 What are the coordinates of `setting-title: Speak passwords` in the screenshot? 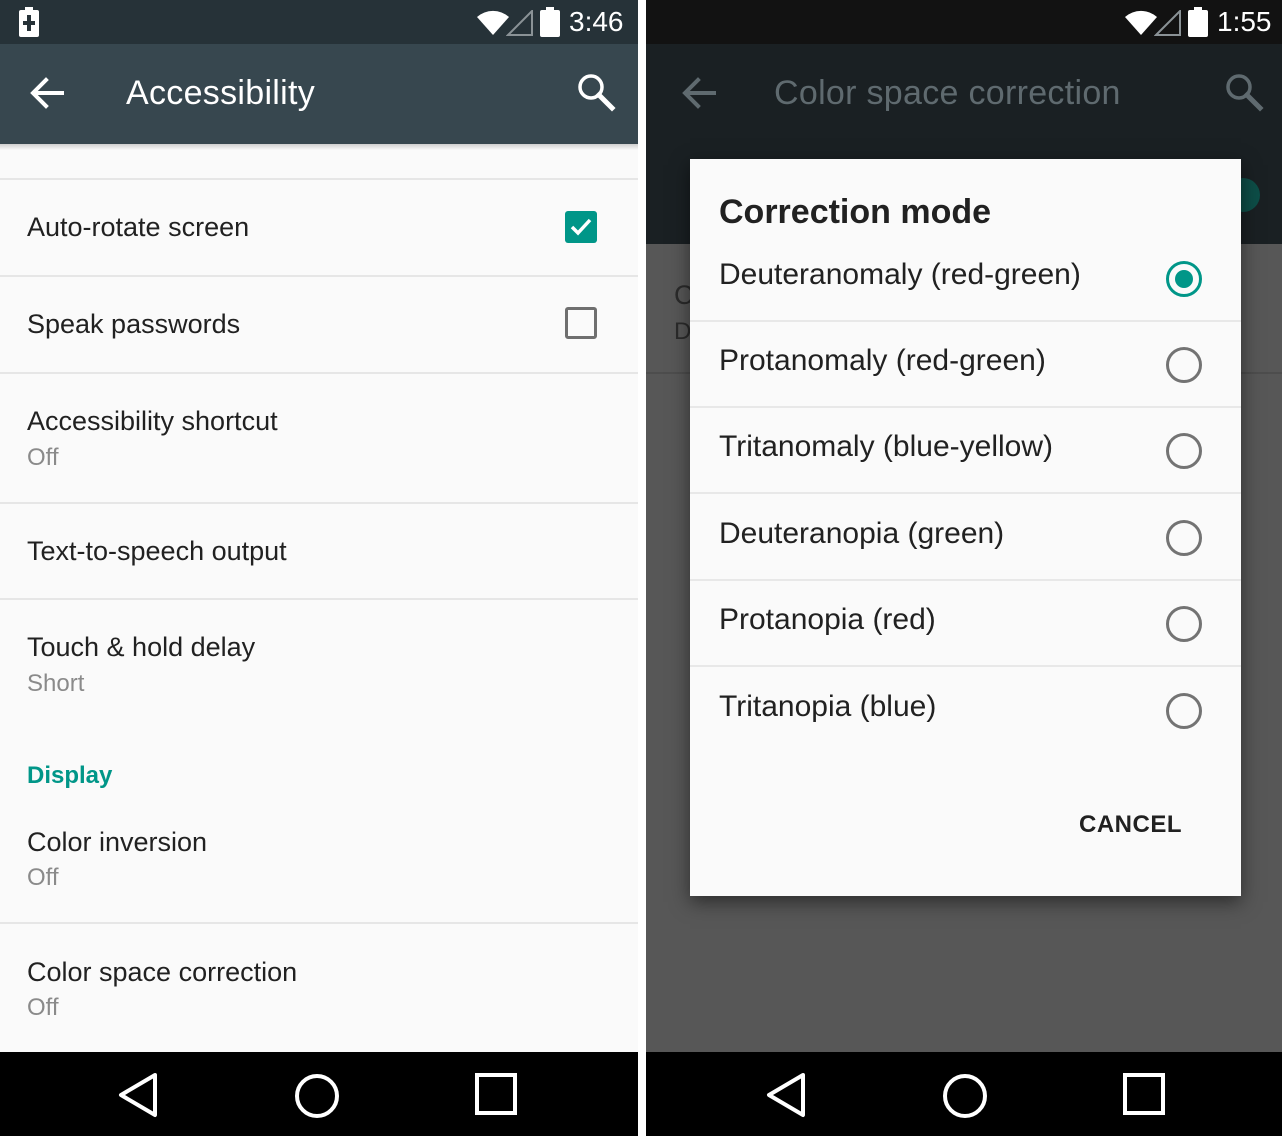 It's located at (134, 324).